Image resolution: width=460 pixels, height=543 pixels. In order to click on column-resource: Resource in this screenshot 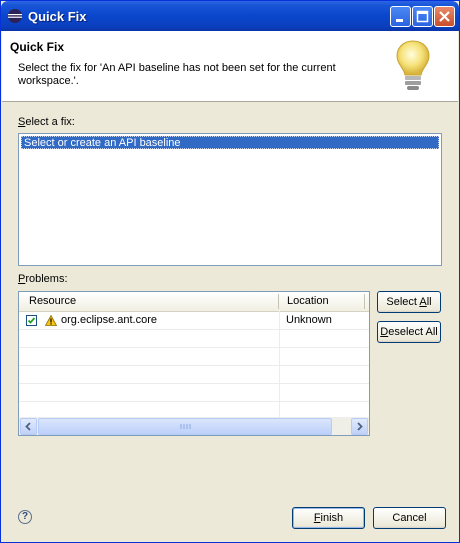, I will do `click(52, 301)`.